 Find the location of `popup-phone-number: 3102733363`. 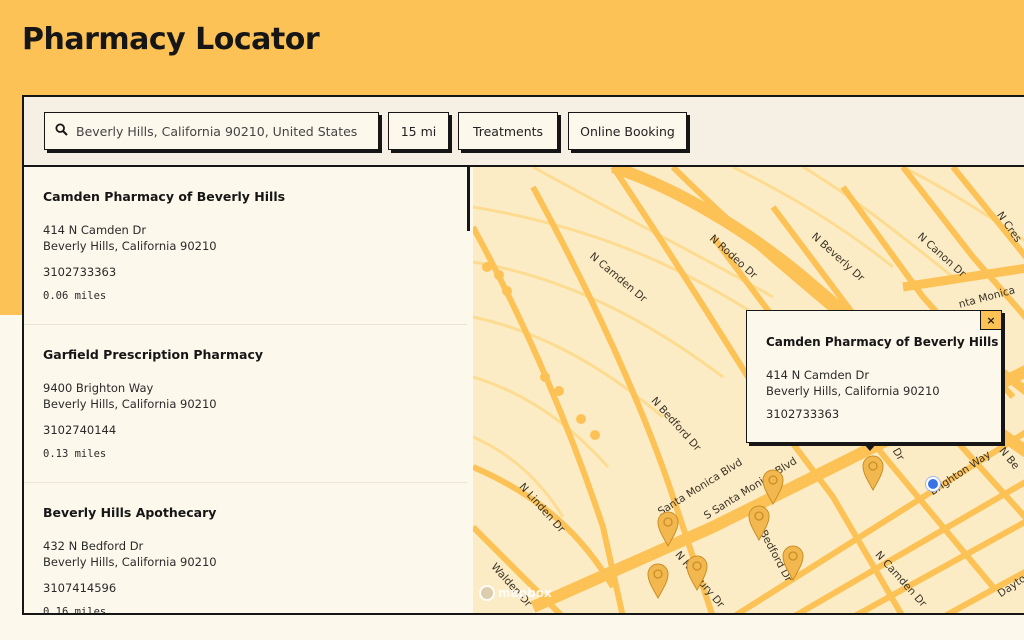

popup-phone-number: 3102733363 is located at coordinates (802, 414).